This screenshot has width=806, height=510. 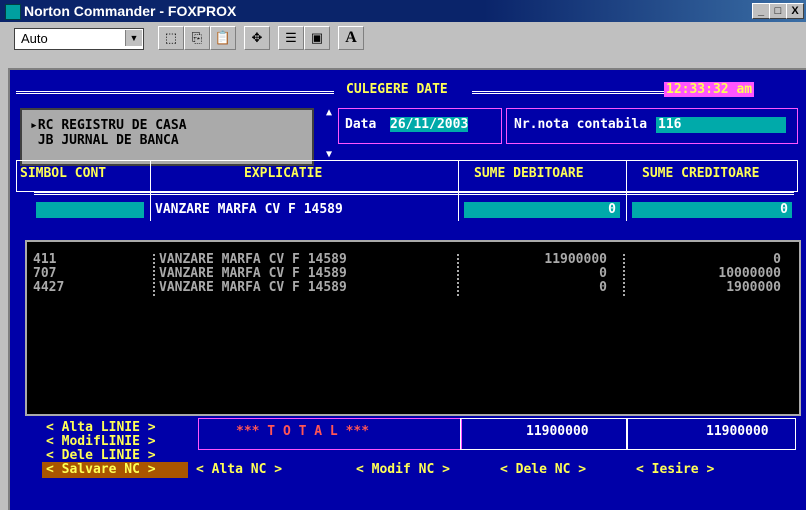 What do you see at coordinates (329, 134) in the screenshot?
I see `menu-scrollbar: ▲ ▼` at bounding box center [329, 134].